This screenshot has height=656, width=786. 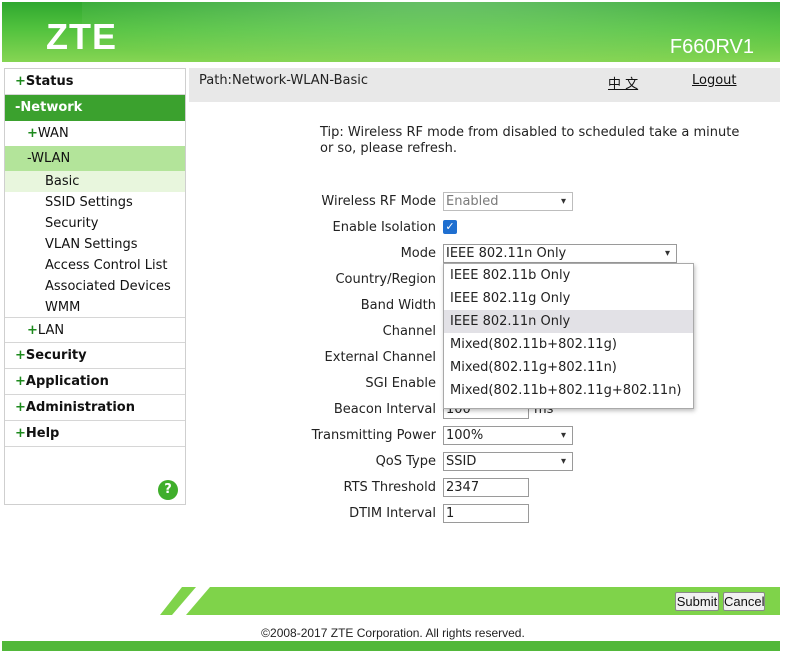 I want to click on qos-type-select: SSID ▾, so click(x=508, y=461).